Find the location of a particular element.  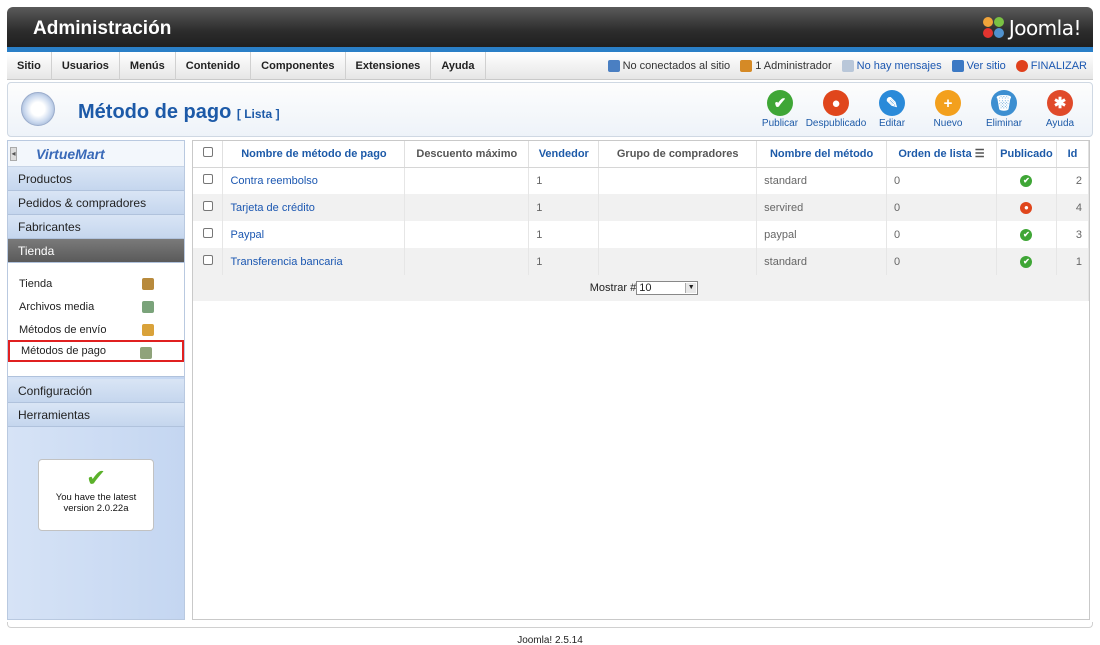

method-cell: paypal is located at coordinates (822, 234).